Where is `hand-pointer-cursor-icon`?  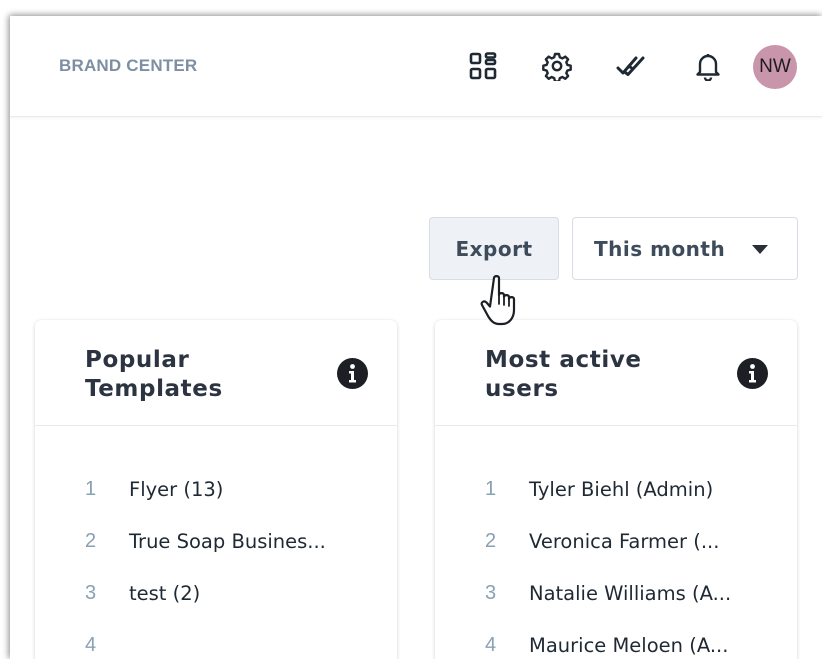
hand-pointer-cursor-icon is located at coordinates (498, 300).